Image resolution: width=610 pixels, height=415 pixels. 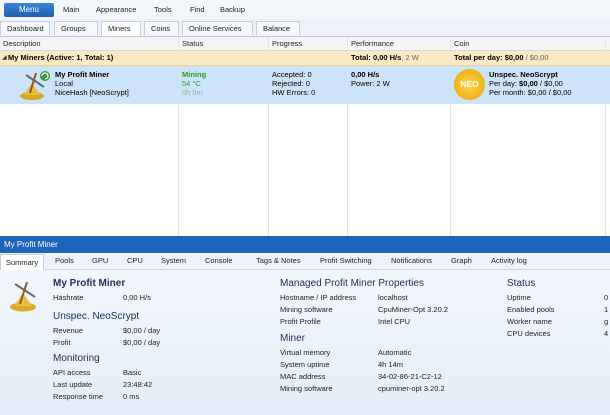 What do you see at coordinates (100, 260) in the screenshot?
I see `tab-gpu: GPU` at bounding box center [100, 260].